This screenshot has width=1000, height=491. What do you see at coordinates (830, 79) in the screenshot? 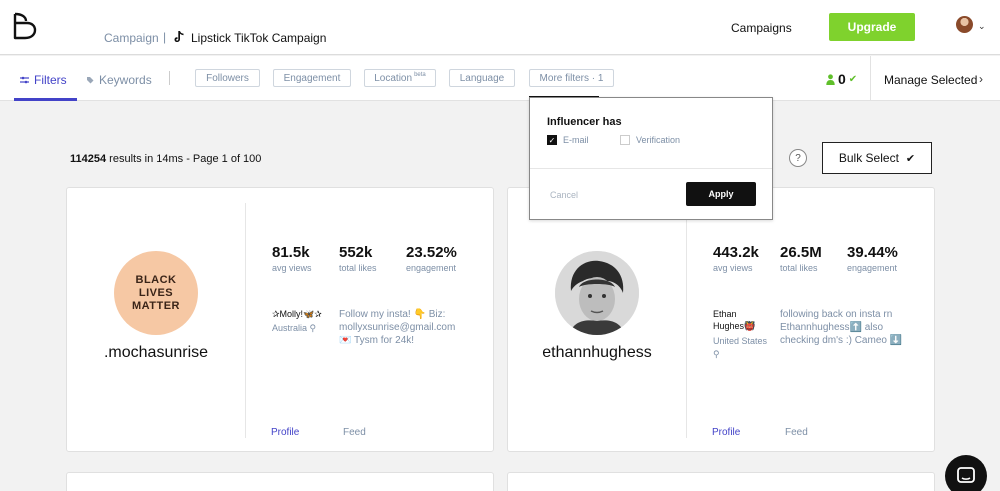
I see `person-icon` at bounding box center [830, 79].